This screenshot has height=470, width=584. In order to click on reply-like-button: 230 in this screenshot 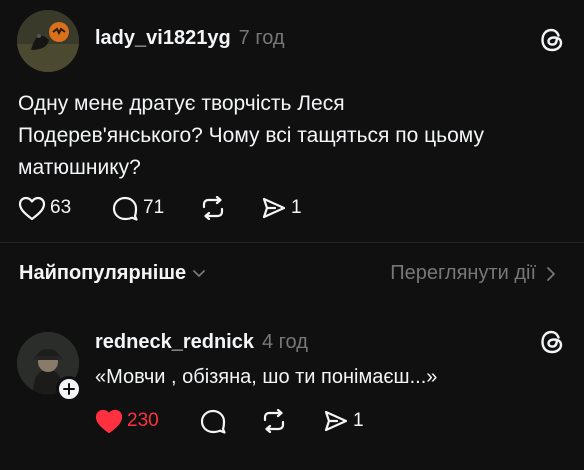, I will do `click(127, 421)`.